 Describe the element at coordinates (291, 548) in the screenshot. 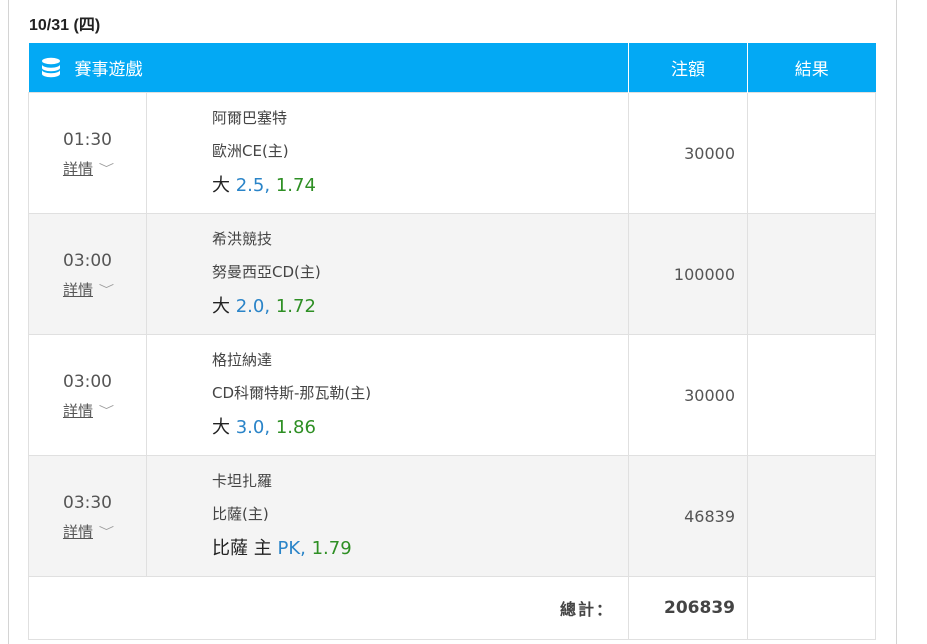

I see `handicap: PK,` at that location.